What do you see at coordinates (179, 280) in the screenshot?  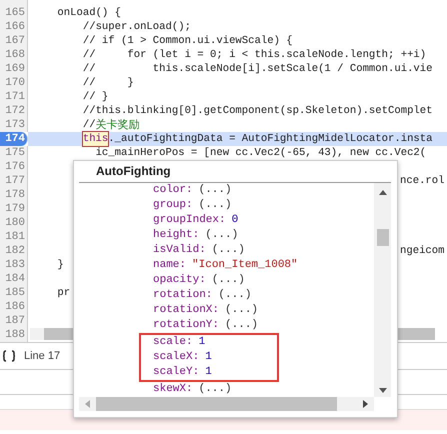 I see `property-name: opacity:` at bounding box center [179, 280].